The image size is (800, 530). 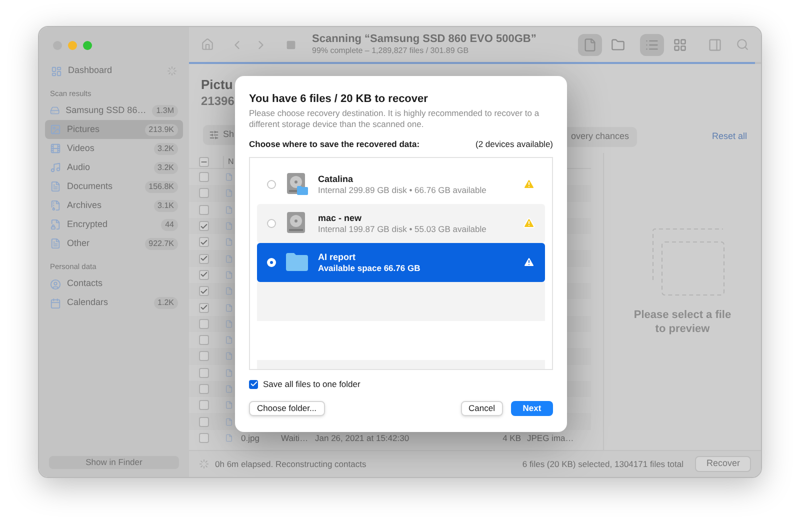 I want to click on count-badge: 922.7K, so click(x=161, y=244).